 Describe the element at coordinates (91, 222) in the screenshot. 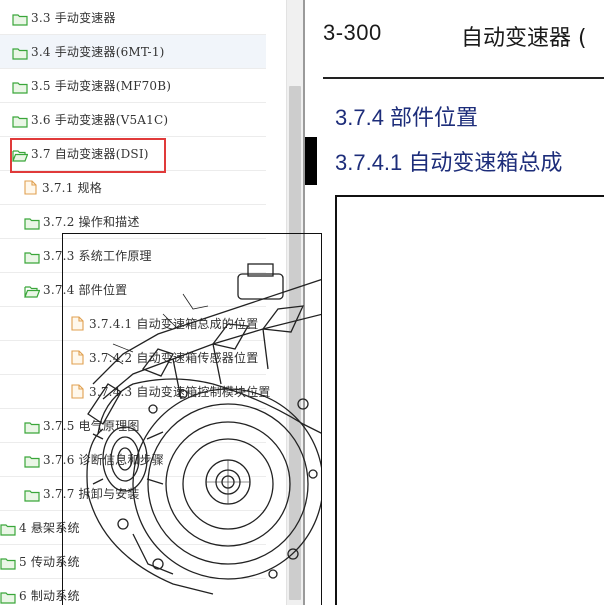

I see `tree-item-label: 3.7.2 操作和描述` at that location.